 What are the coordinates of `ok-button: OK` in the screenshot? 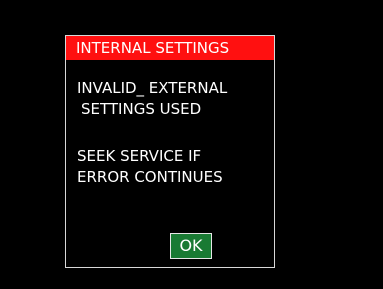 It's located at (191, 246).